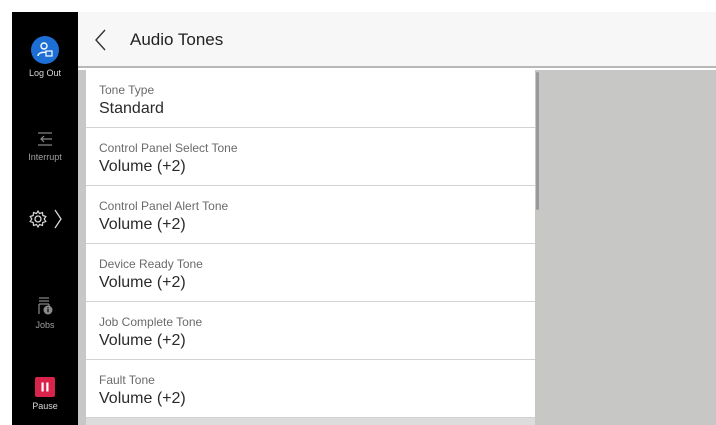  I want to click on item-label: Control Panel Select Tone, so click(168, 148).